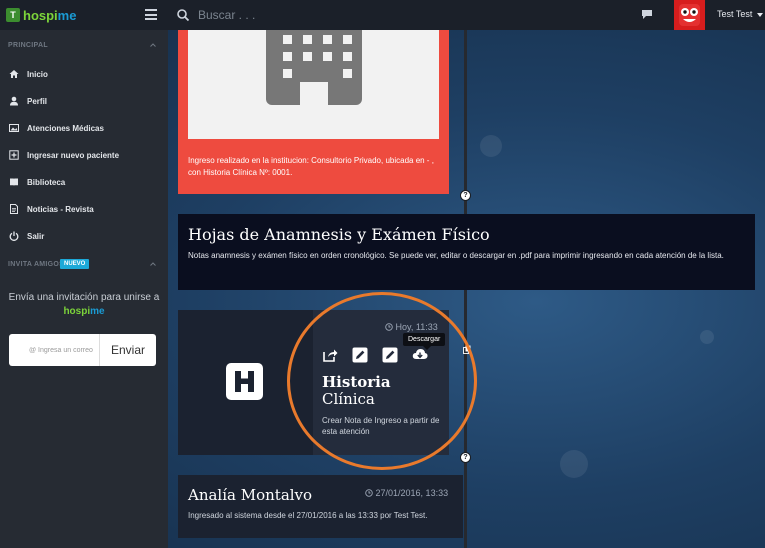 This screenshot has width=765, height=548. What do you see at coordinates (40, 15) in the screenshot?
I see `brand-name-a: hospi` at bounding box center [40, 15].